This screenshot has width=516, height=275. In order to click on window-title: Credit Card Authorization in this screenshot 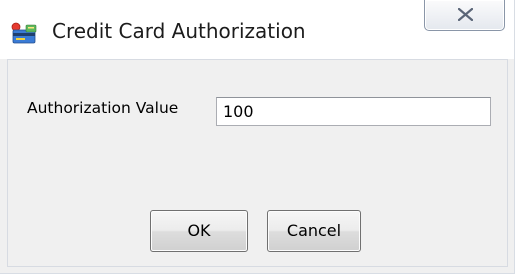, I will do `click(179, 31)`.